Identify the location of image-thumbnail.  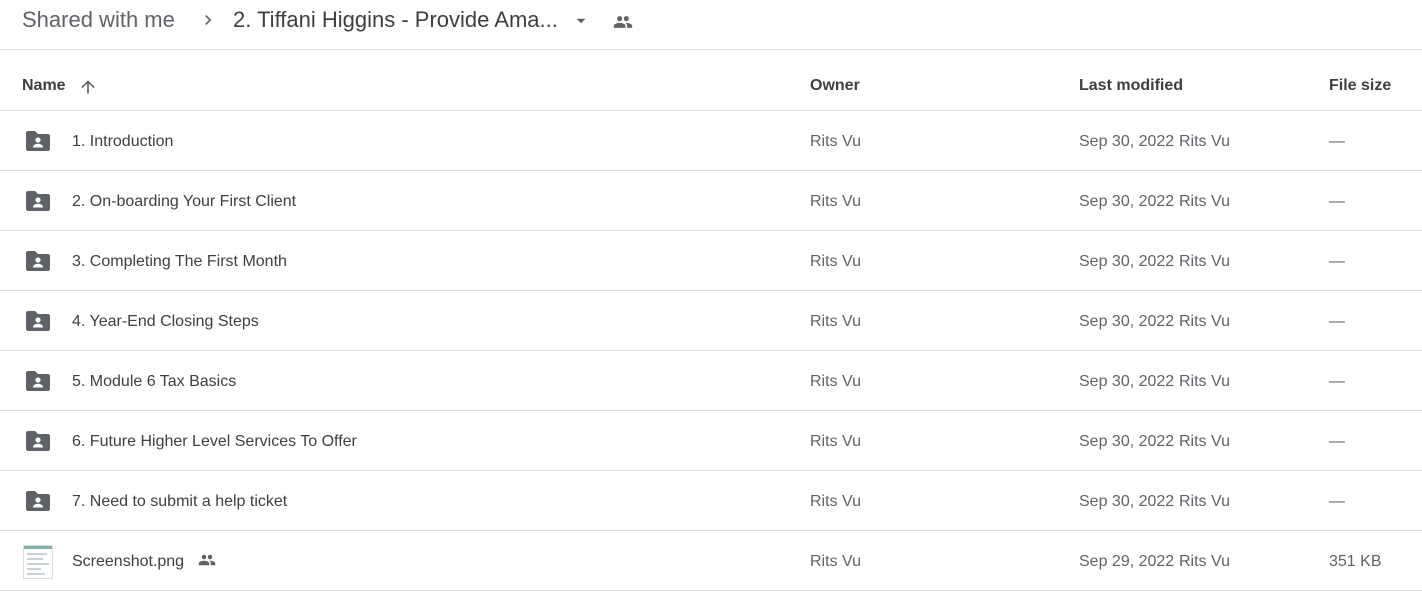
(38, 562).